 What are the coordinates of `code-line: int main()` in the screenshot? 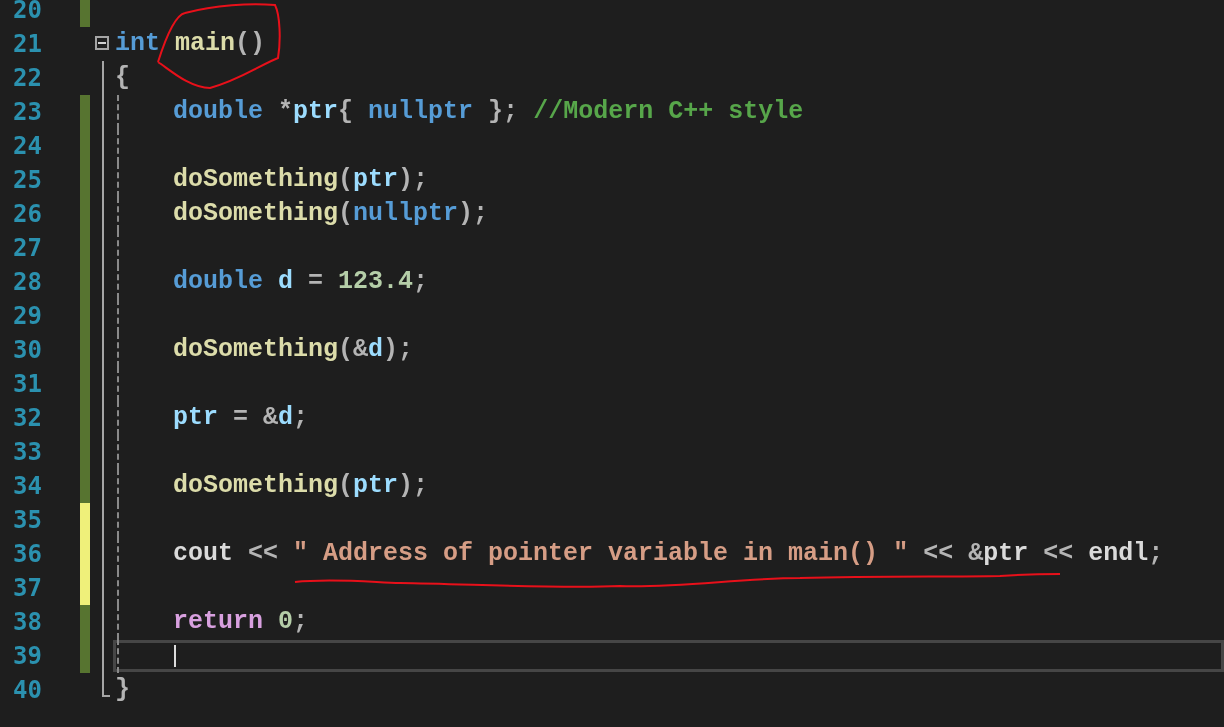 It's located at (190, 44).